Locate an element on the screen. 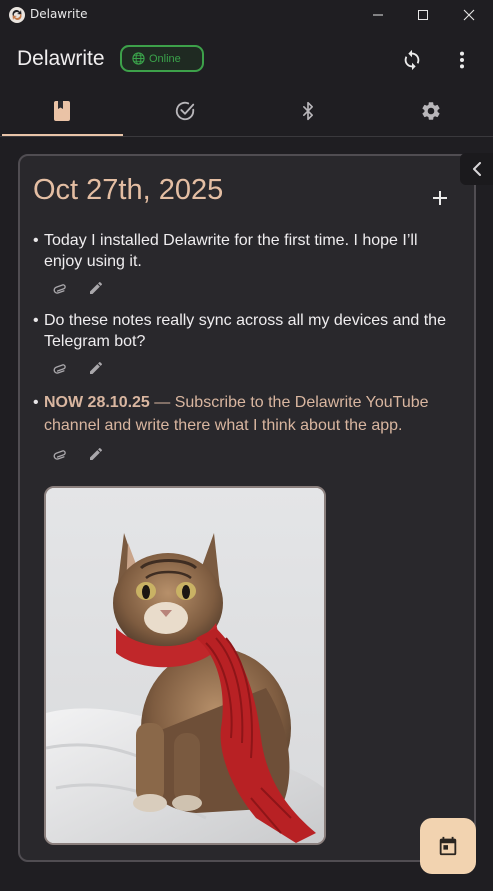  journal-icon is located at coordinates (61, 111).